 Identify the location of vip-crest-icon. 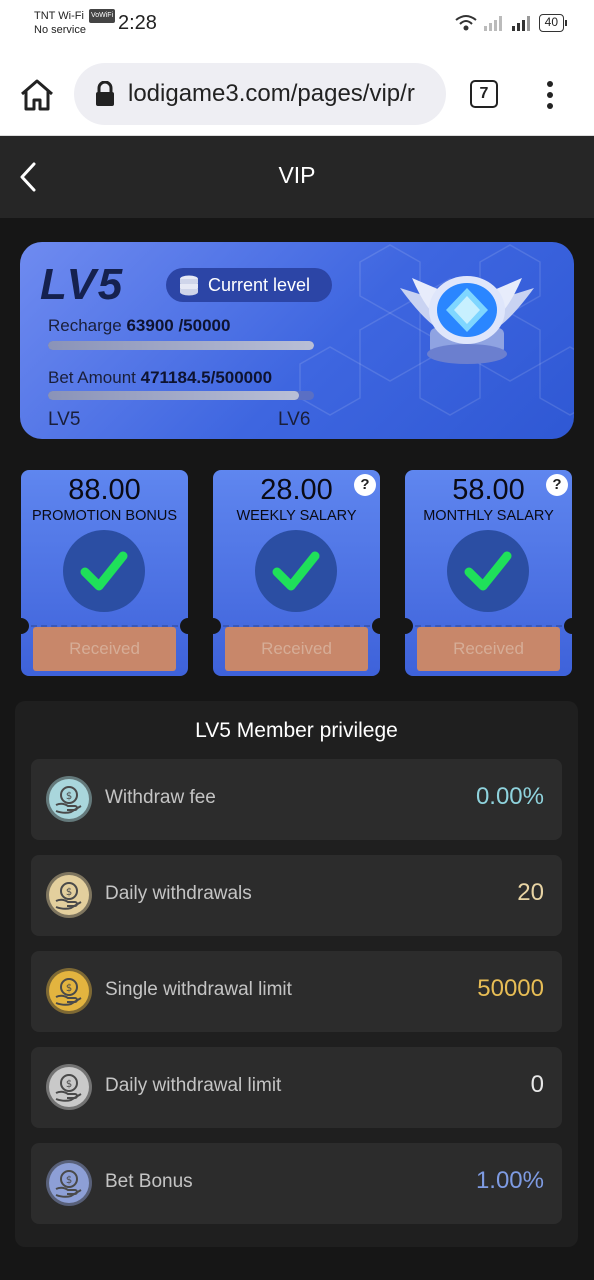
(467, 320).